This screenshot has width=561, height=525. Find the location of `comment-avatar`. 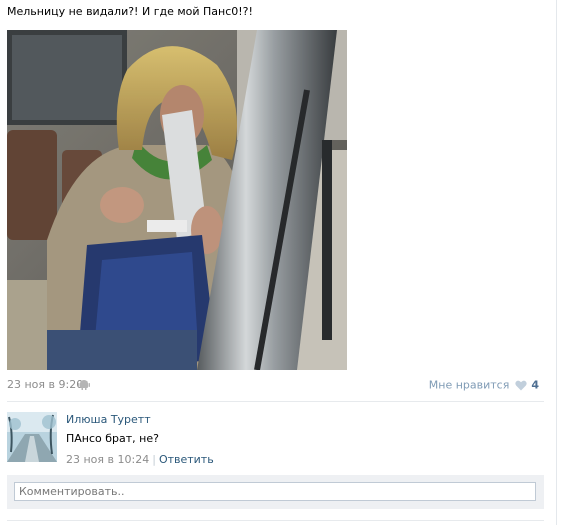

comment-avatar is located at coordinates (32, 437).